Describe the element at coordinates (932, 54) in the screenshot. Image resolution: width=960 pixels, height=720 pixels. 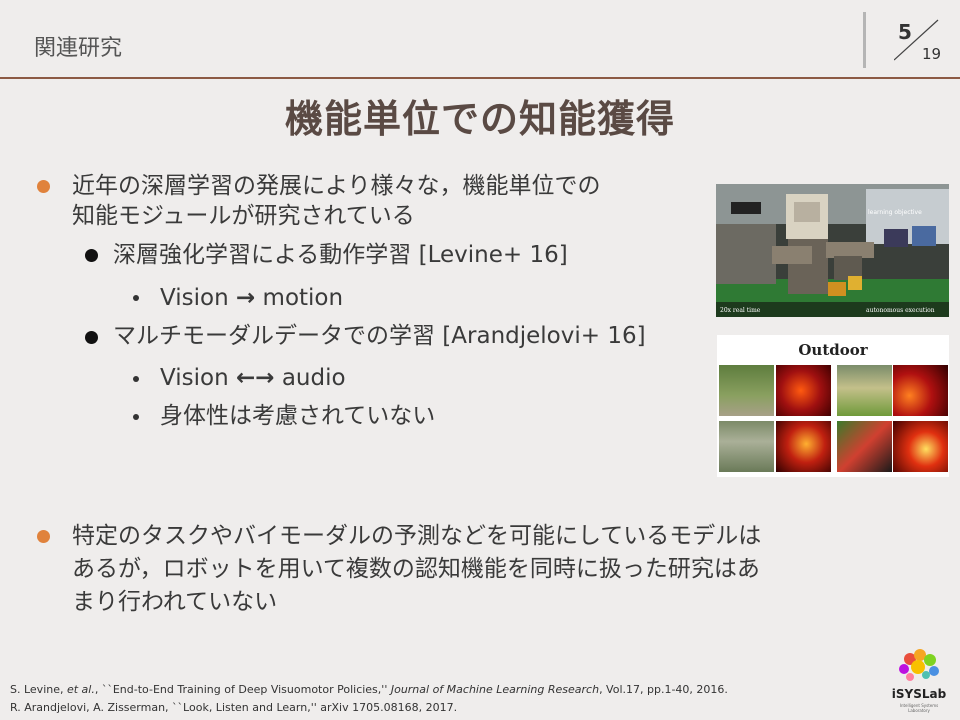
I see `page-number-total: 19` at that location.